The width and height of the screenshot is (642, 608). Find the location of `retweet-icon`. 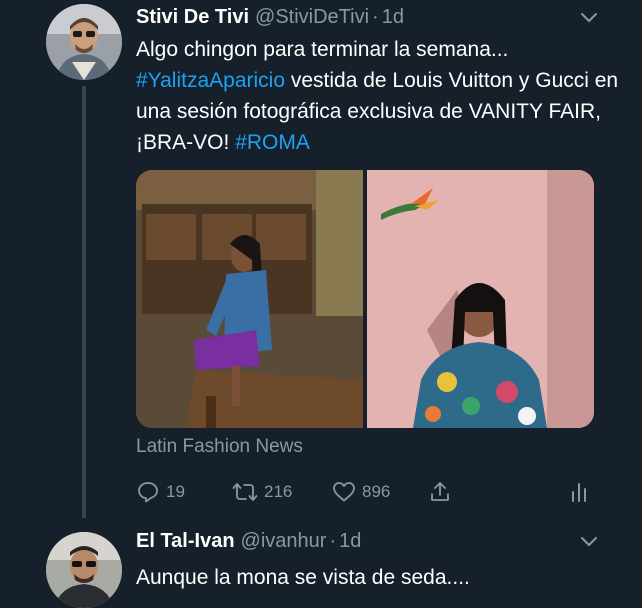

retweet-icon is located at coordinates (245, 492).